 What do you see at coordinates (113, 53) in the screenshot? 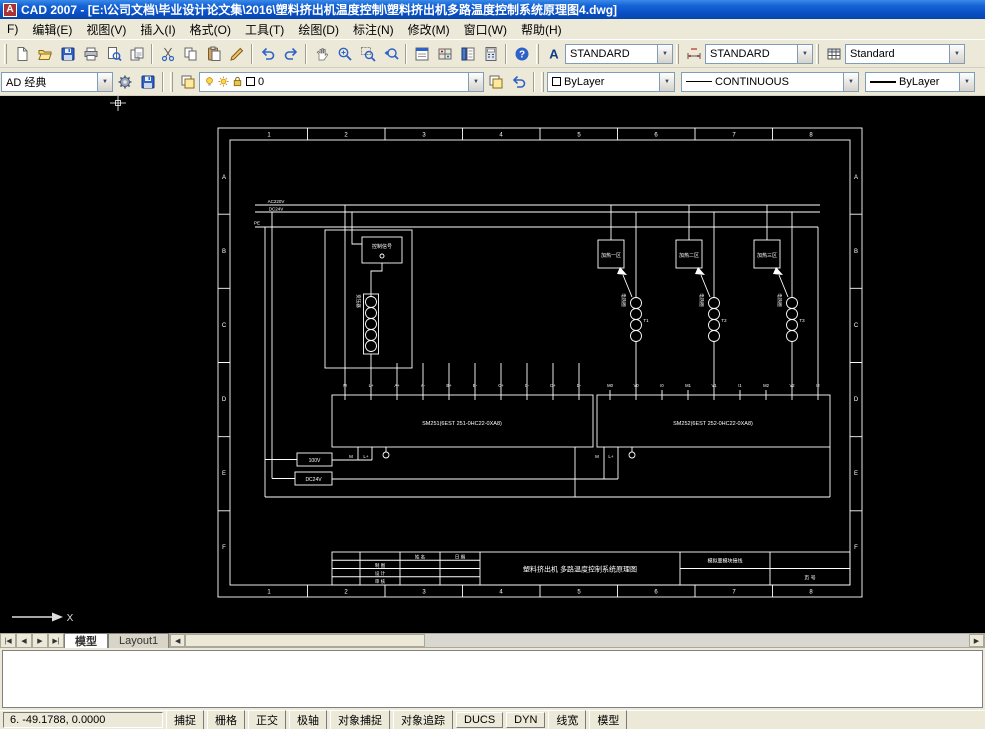
I see `plot-preview-button` at bounding box center [113, 53].